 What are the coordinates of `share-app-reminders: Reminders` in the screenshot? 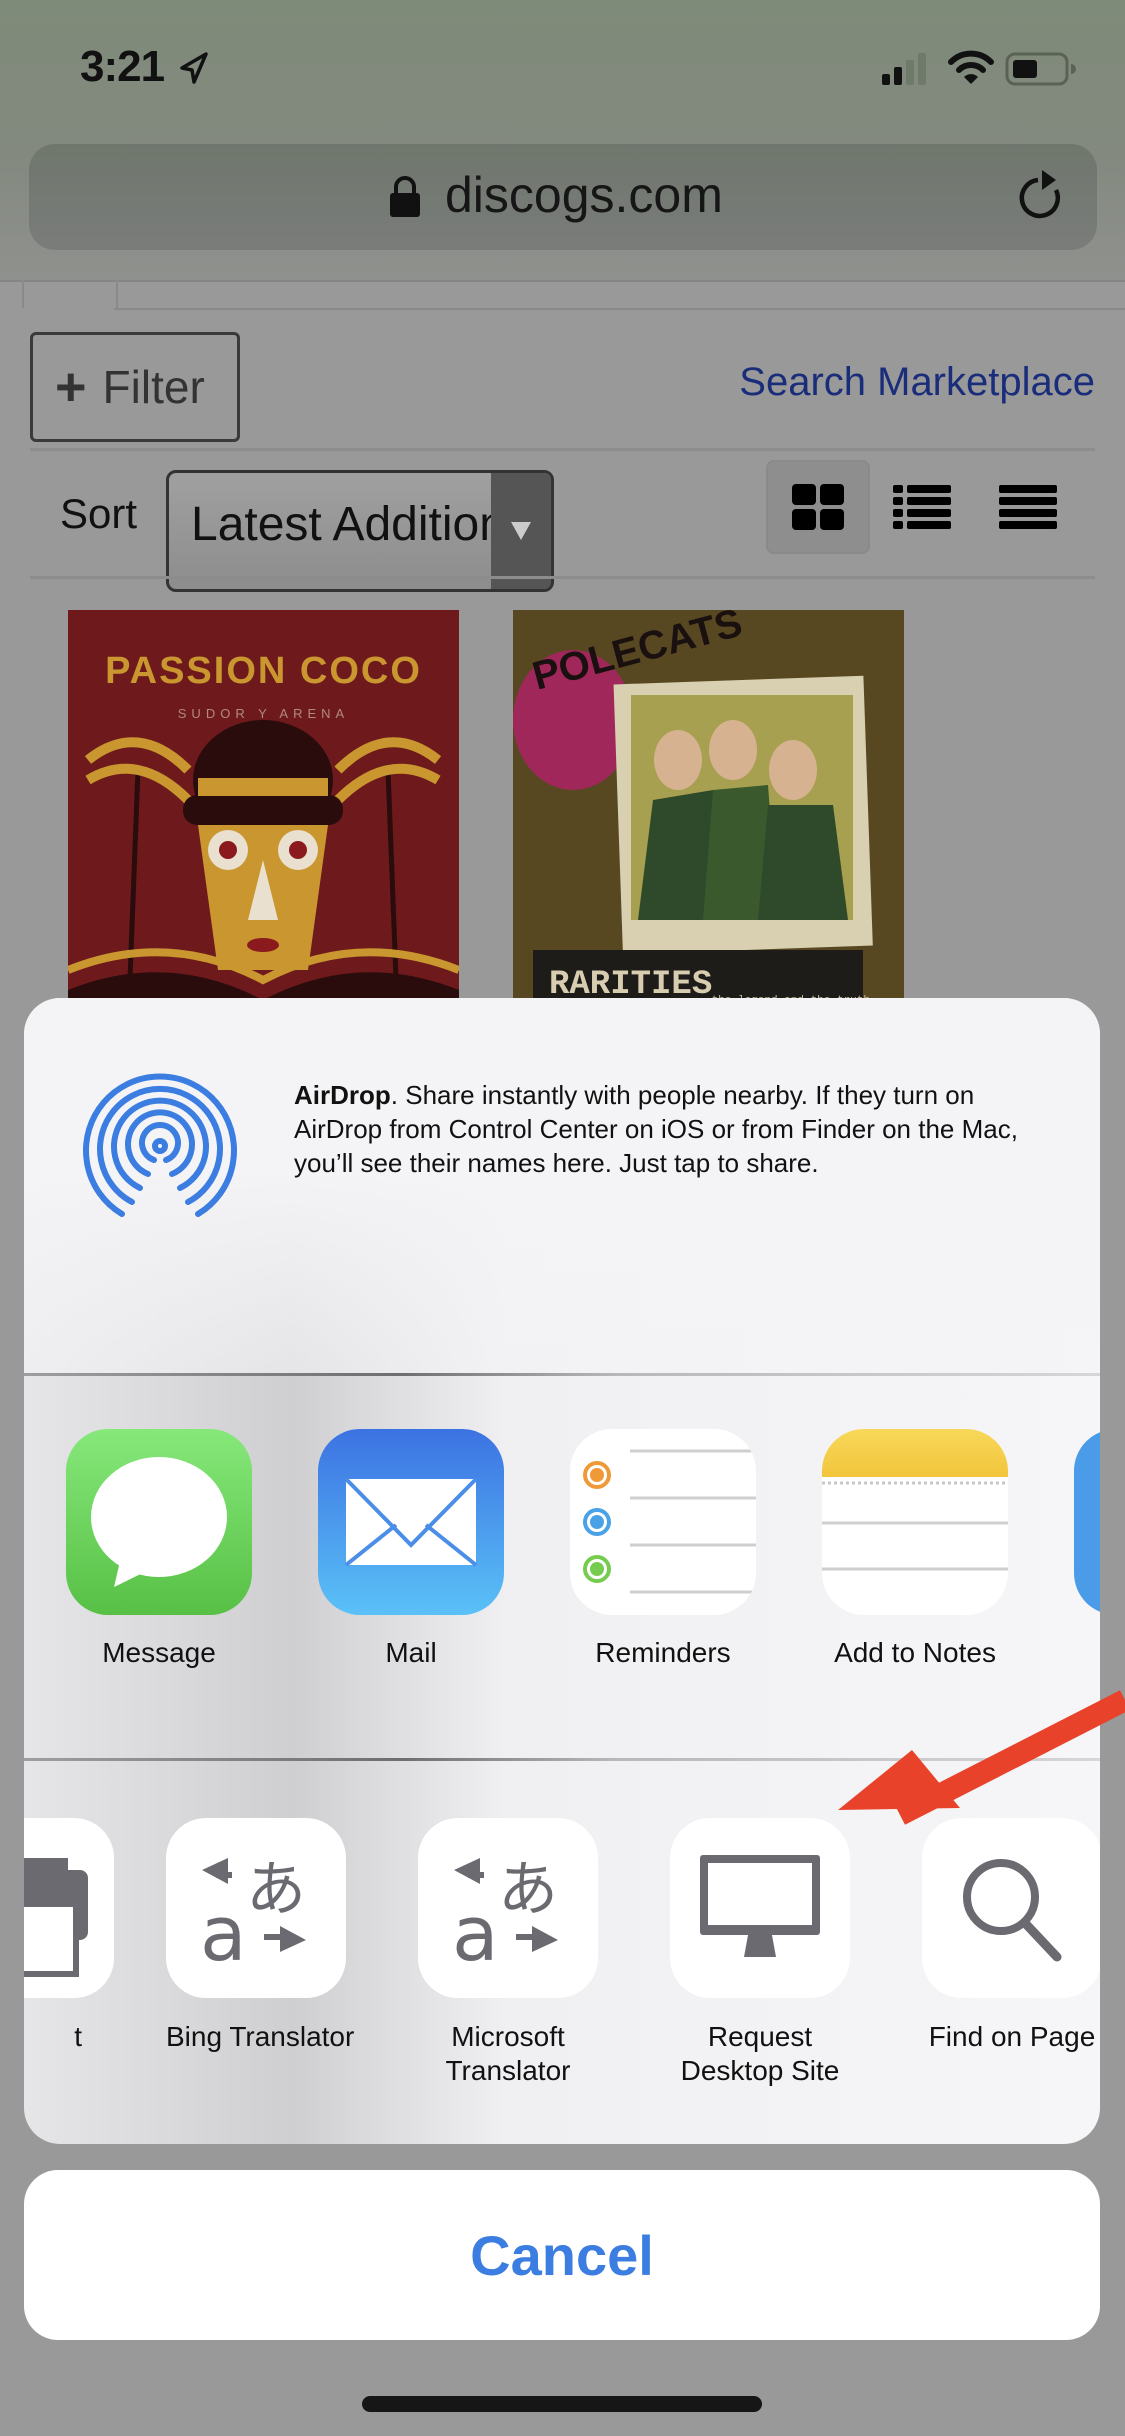 It's located at (663, 1549).